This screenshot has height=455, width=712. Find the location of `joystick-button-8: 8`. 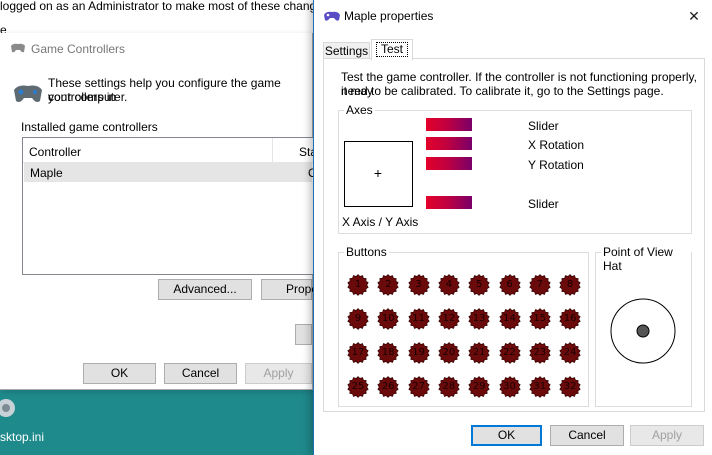

joystick-button-8: 8 is located at coordinates (570, 285).